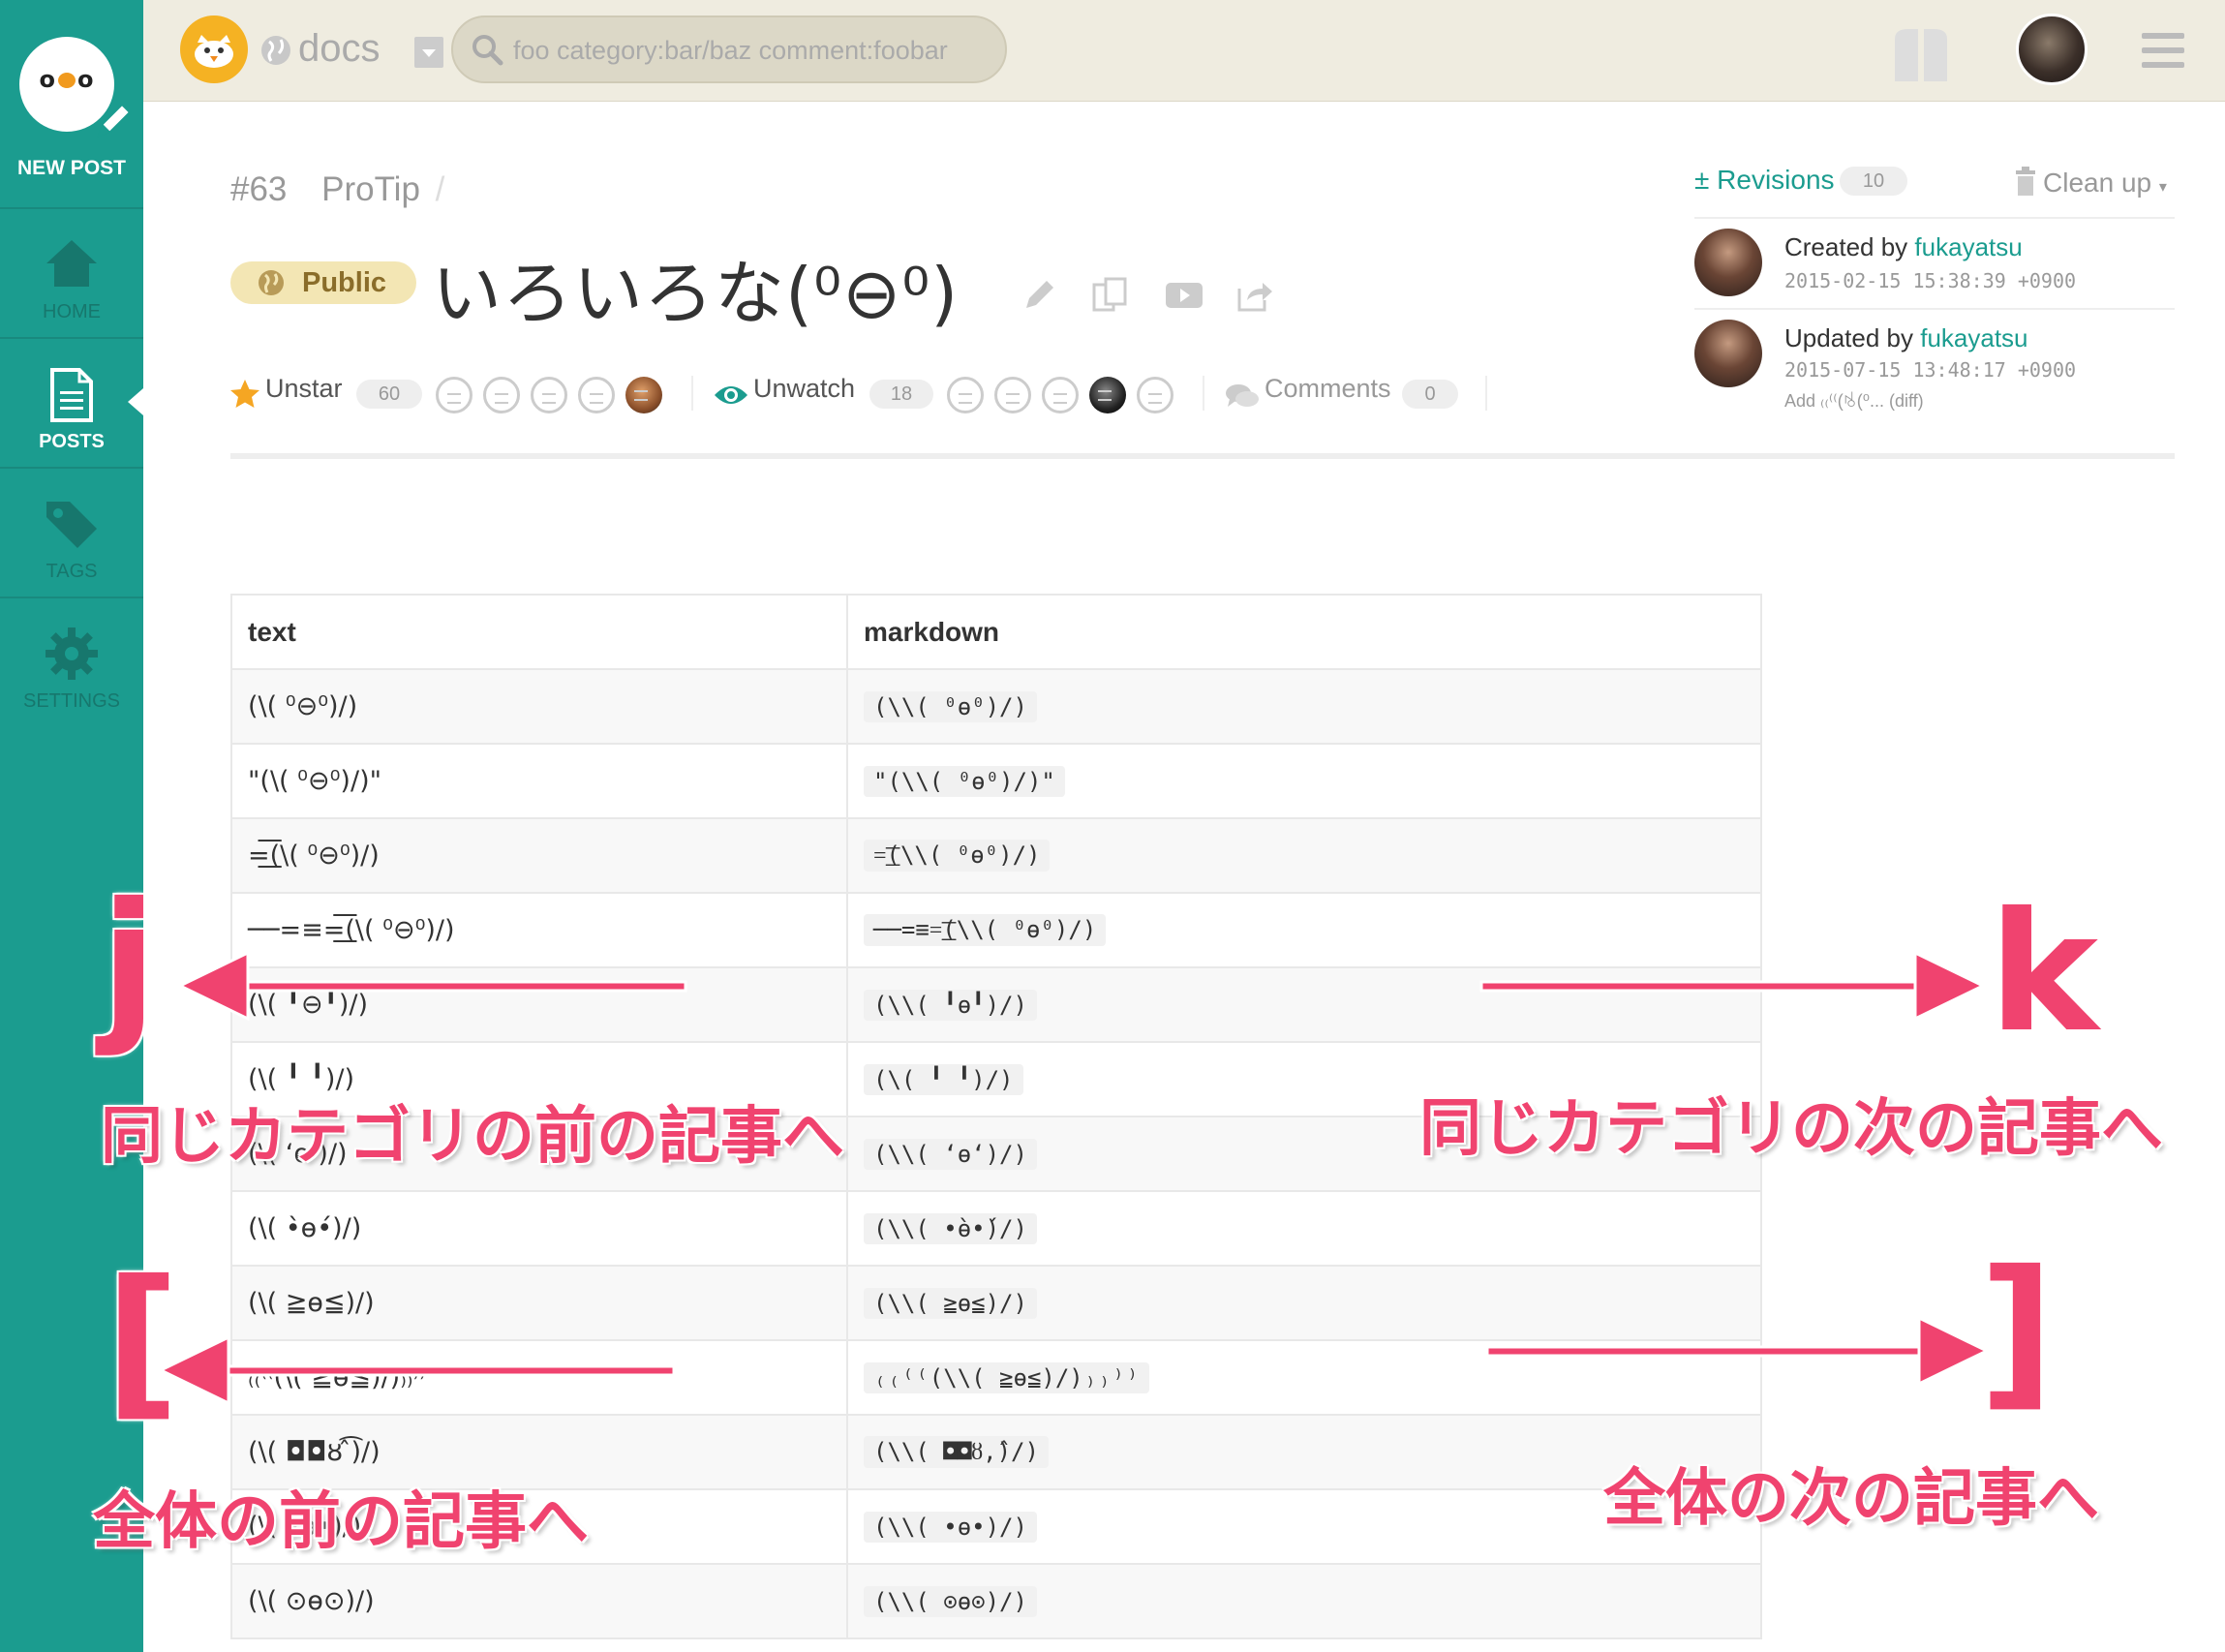  What do you see at coordinates (1851, 1499) in the screenshot?
I see `annotation-next-all: 全体の次の記事へ` at bounding box center [1851, 1499].